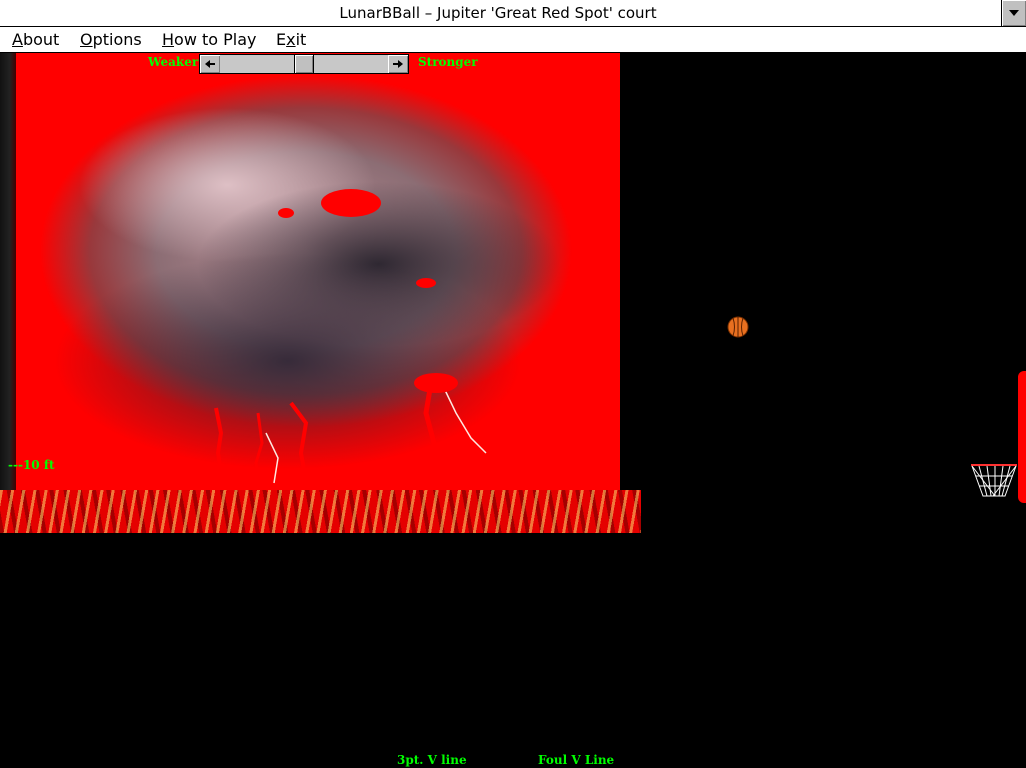  I want to click on menu-exit: Exit, so click(291, 39).